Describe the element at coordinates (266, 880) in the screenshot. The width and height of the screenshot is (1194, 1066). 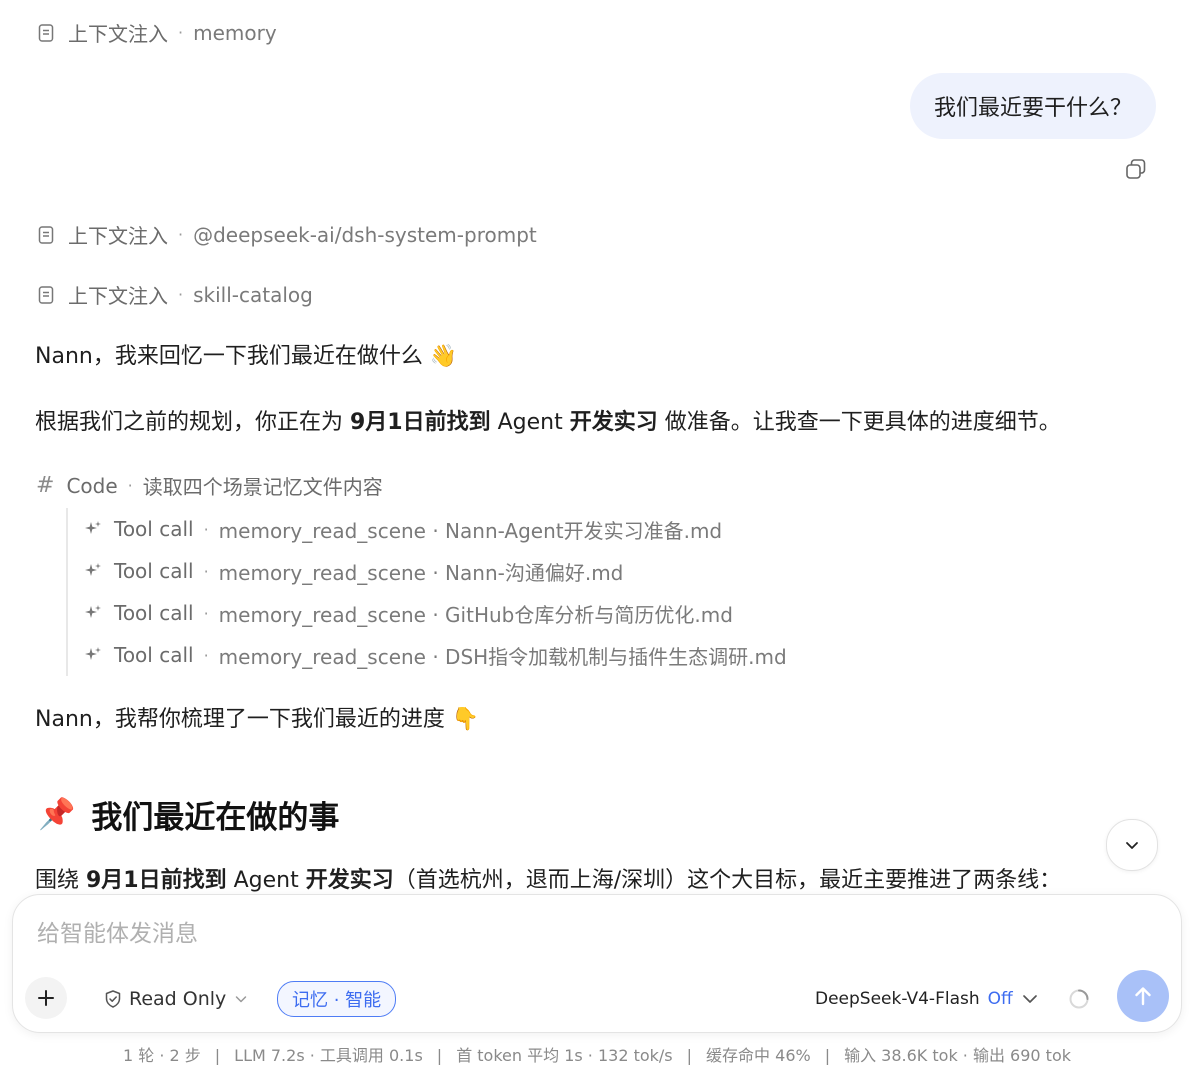
I see `last-text: Agent` at that location.